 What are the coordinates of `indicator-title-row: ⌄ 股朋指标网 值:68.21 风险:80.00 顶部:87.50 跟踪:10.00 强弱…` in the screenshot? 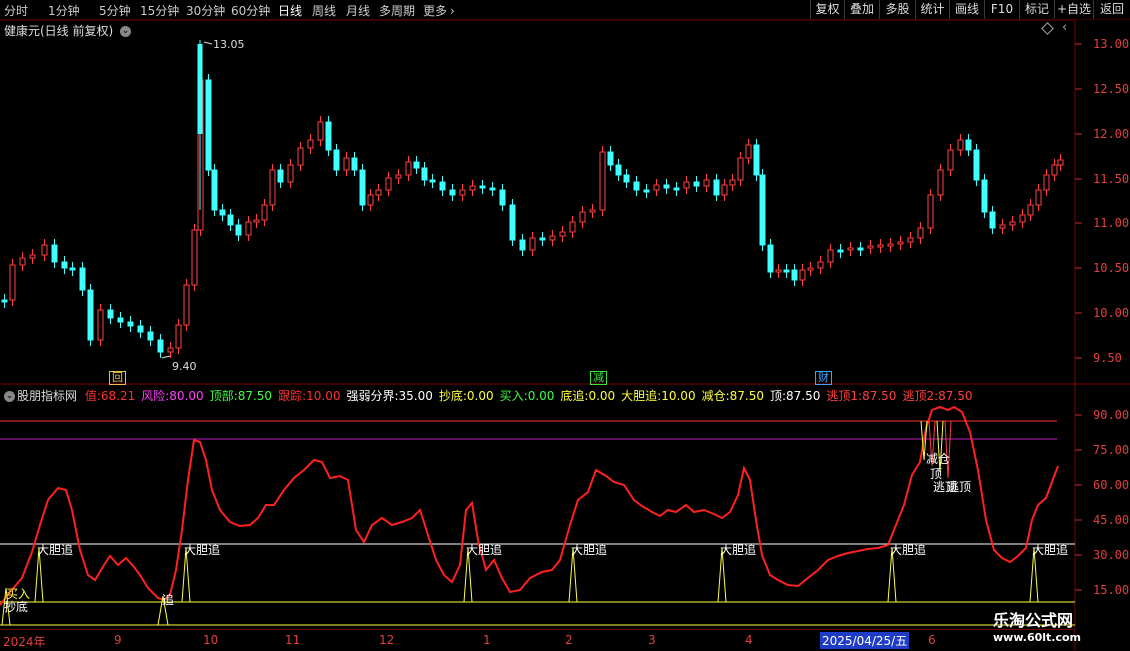 It's located at (494, 395).